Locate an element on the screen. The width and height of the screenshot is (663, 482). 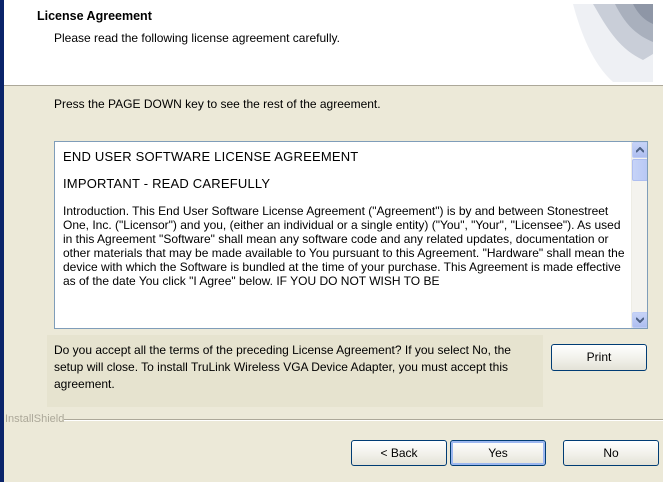
scroll-up-button is located at coordinates (639, 150).